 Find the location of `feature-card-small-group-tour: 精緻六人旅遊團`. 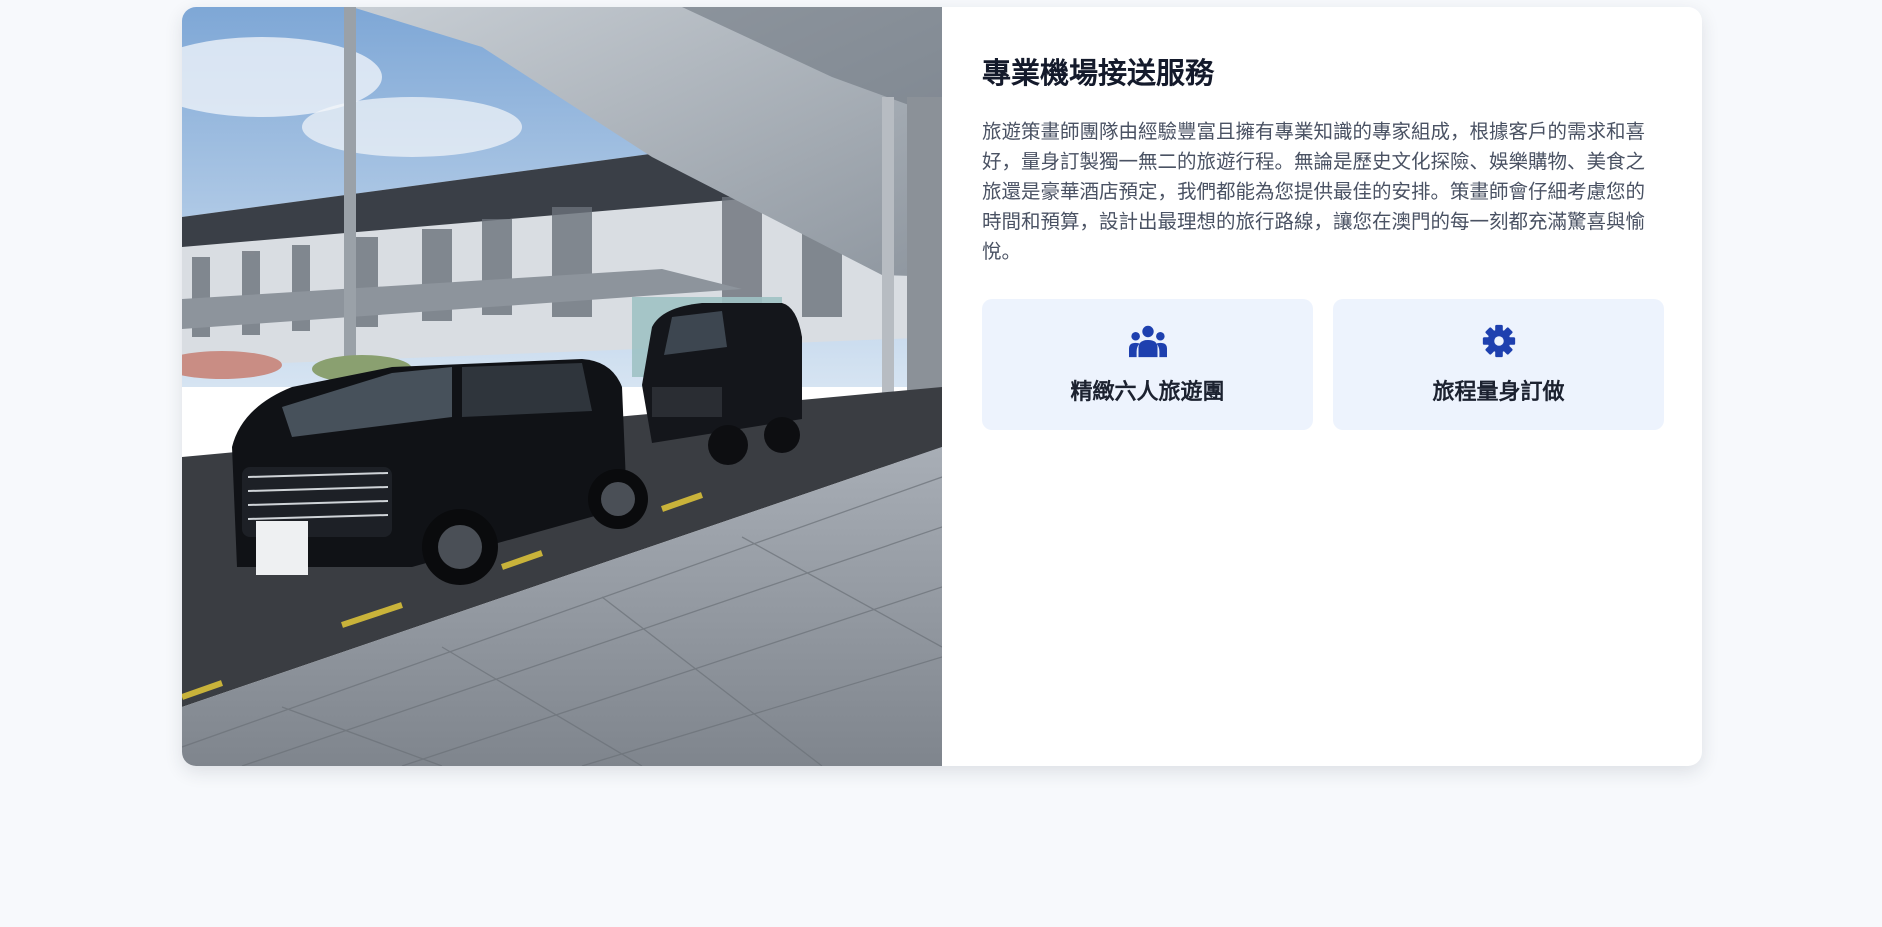

feature-card-small-group-tour: 精緻六人旅遊團 is located at coordinates (1147, 364).